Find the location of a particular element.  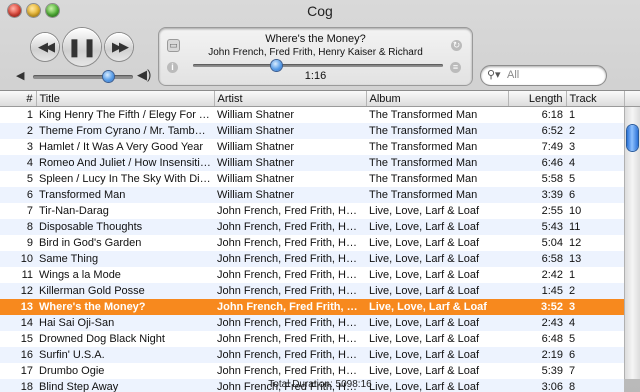

column-header-number: # is located at coordinates (18, 99).